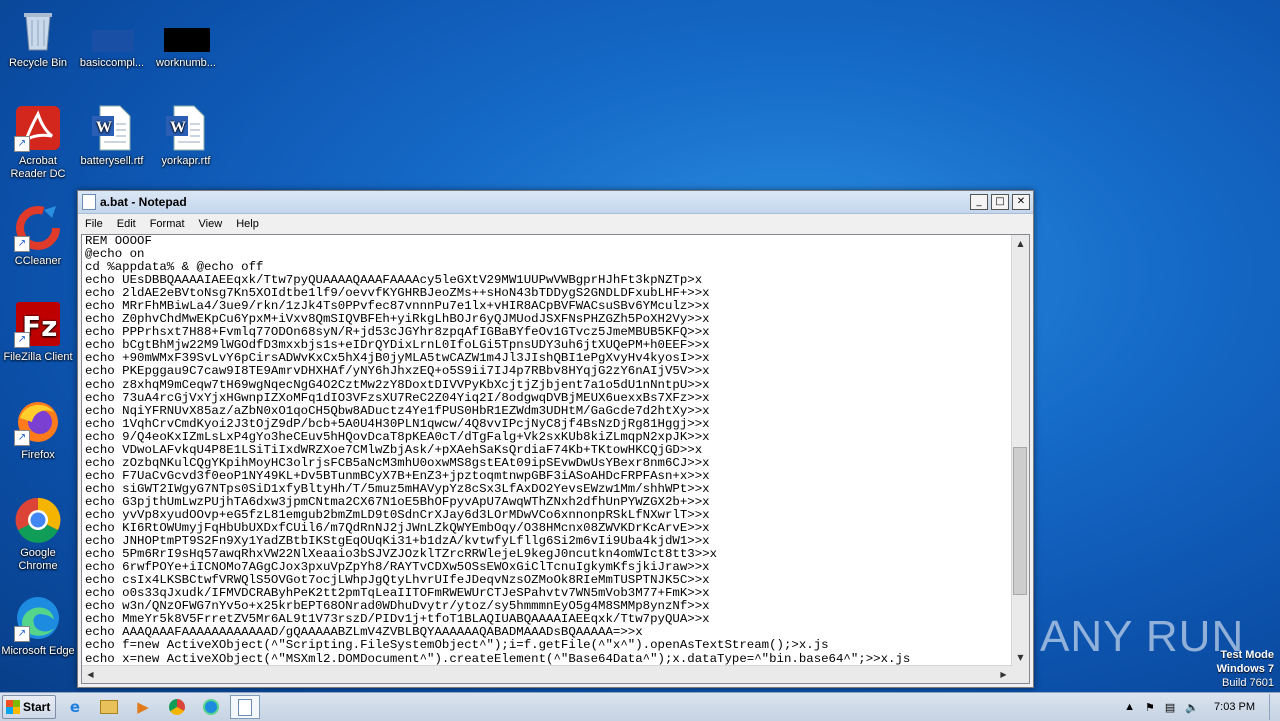 The height and width of the screenshot is (721, 1280). I want to click on menu-bar: File Edit Format View Help, so click(555, 223).